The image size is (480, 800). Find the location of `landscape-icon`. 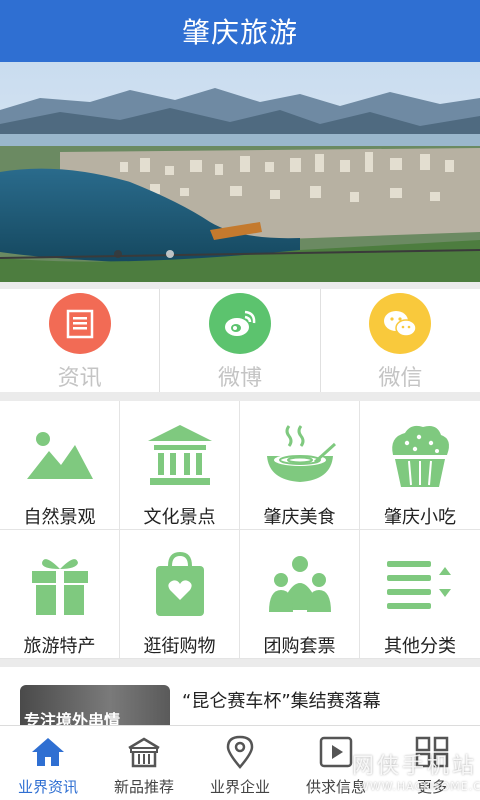

landscape-icon is located at coordinates (60, 455).